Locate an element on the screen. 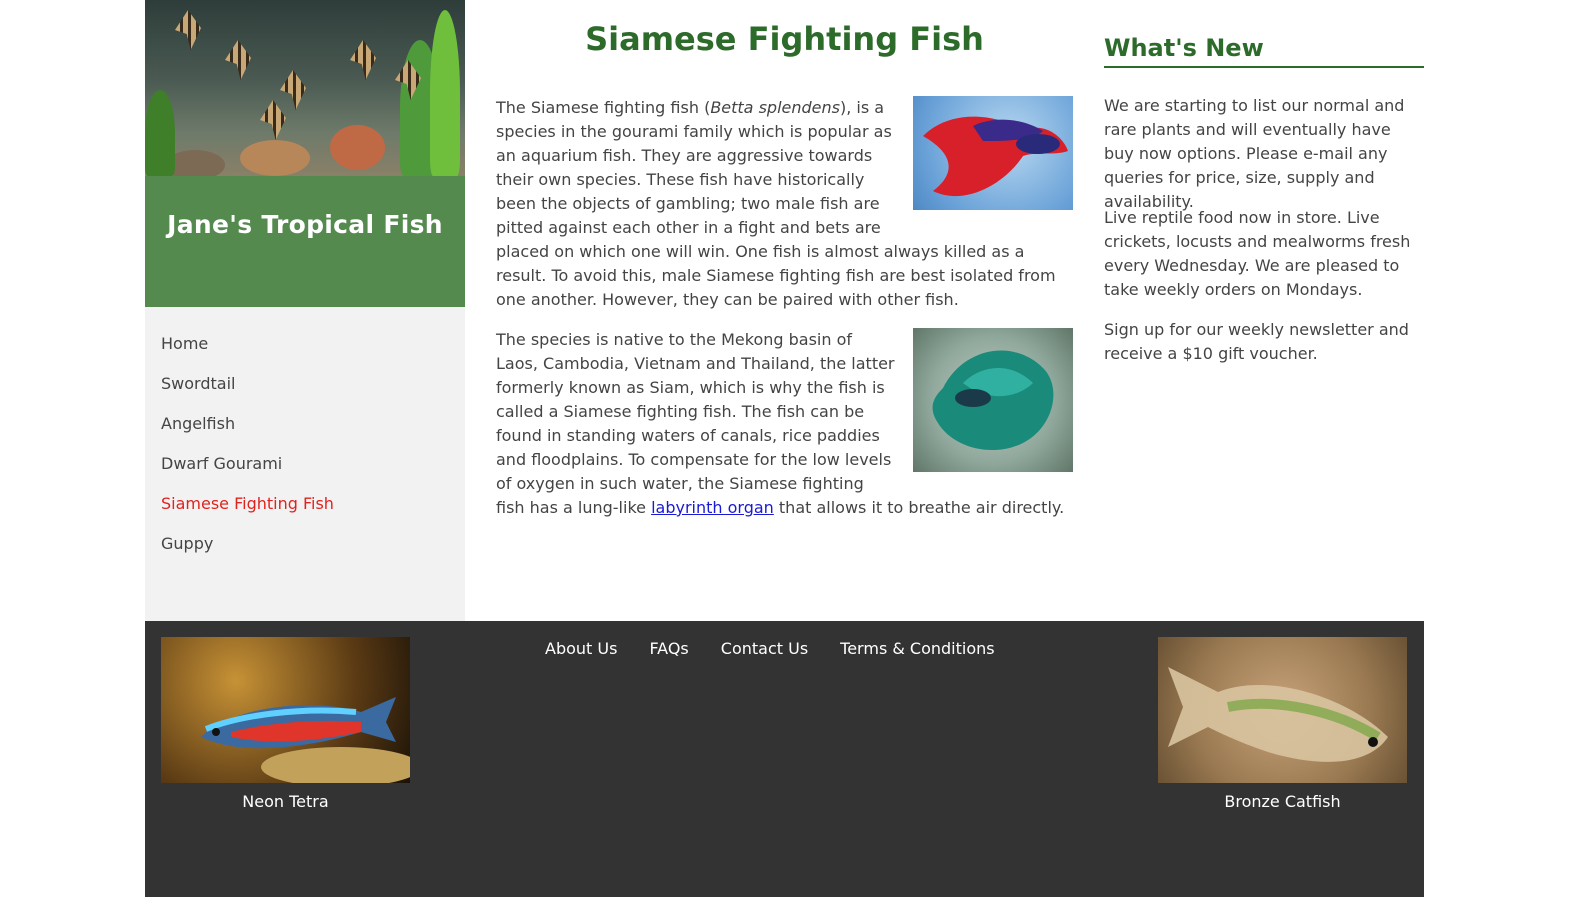 Image resolution: width=1569 pixels, height=897 pixels. footer-link-about-us: About Us is located at coordinates (581, 648).